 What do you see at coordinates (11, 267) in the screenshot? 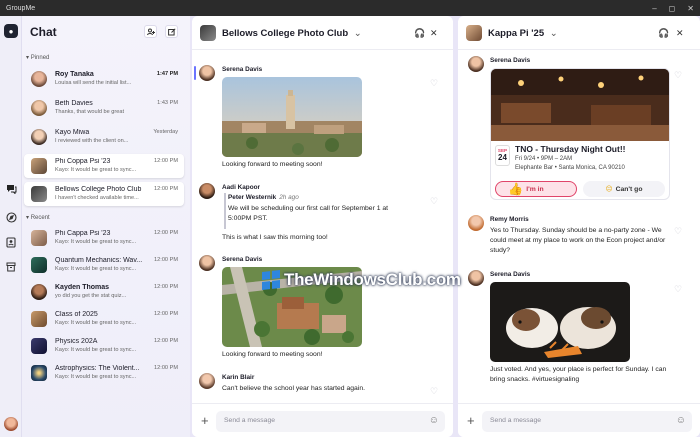
I see `archive-nav-icon` at bounding box center [11, 267].